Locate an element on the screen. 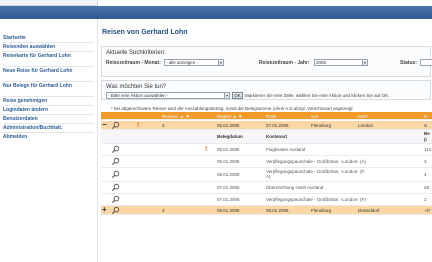 The image size is (432, 262). col-kostenart: Kostenart is located at coordinates (277, 136).